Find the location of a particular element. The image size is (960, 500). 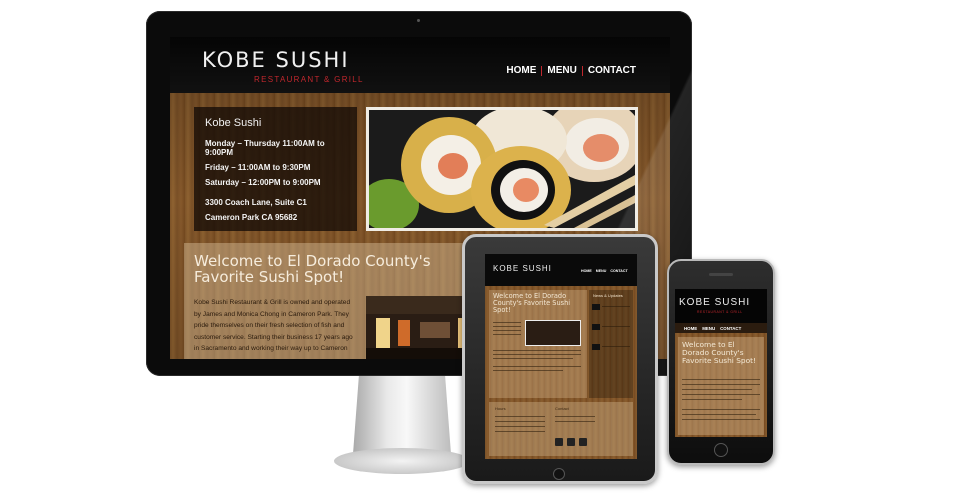

phone-nav-menu: MENU is located at coordinates (708, 328).